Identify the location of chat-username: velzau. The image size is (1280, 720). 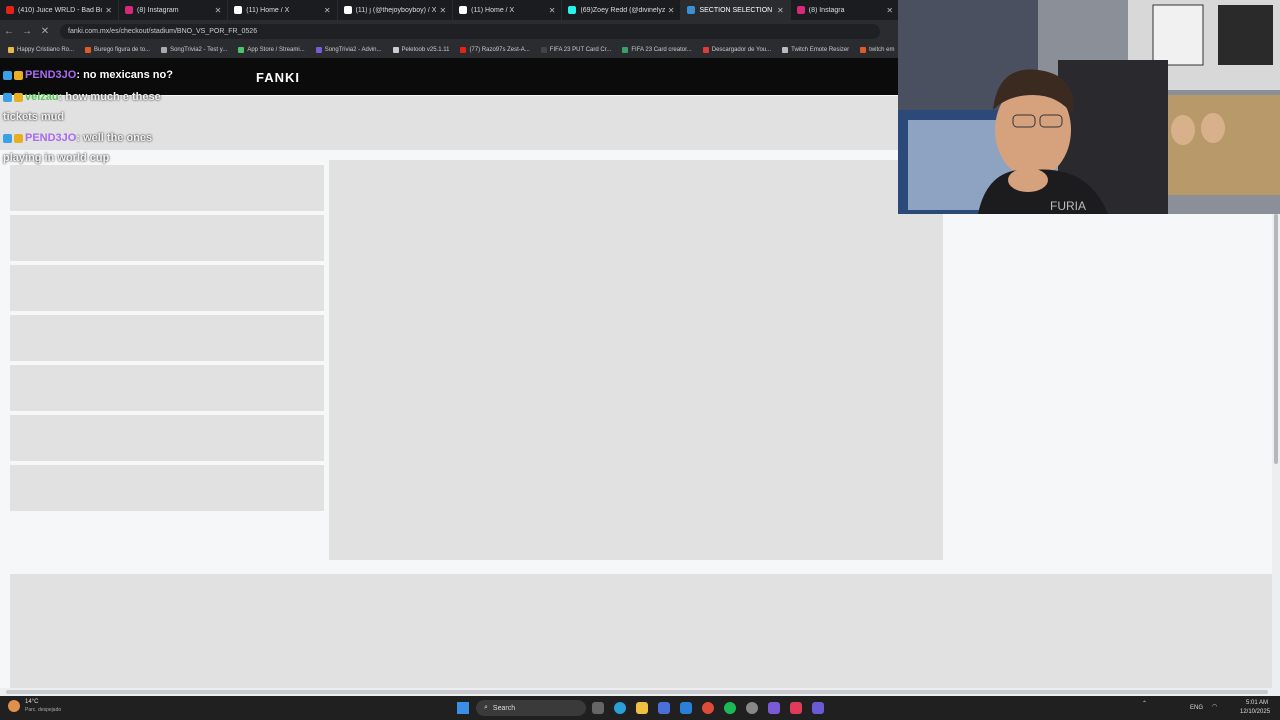
(42, 97).